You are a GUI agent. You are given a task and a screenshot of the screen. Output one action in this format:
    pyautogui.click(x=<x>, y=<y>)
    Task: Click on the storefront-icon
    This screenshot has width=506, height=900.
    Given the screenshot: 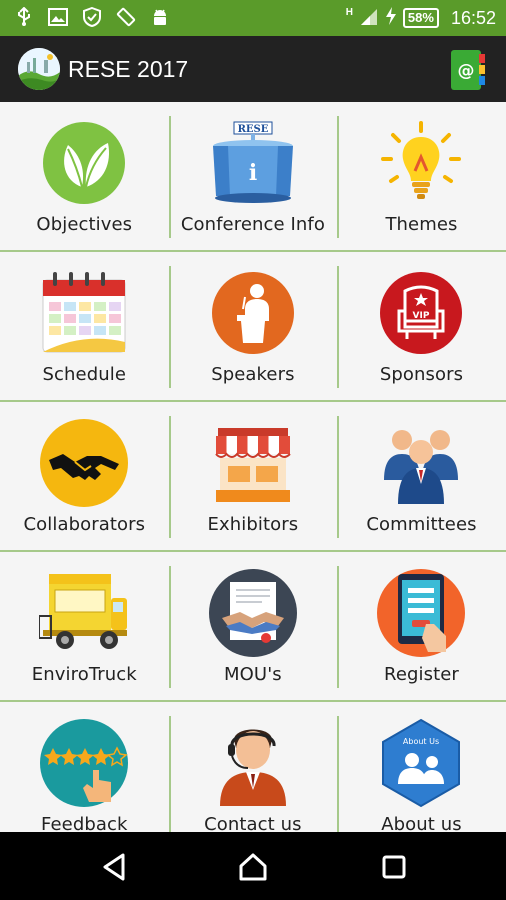 What is the action you would take?
    pyautogui.click(x=253, y=463)
    